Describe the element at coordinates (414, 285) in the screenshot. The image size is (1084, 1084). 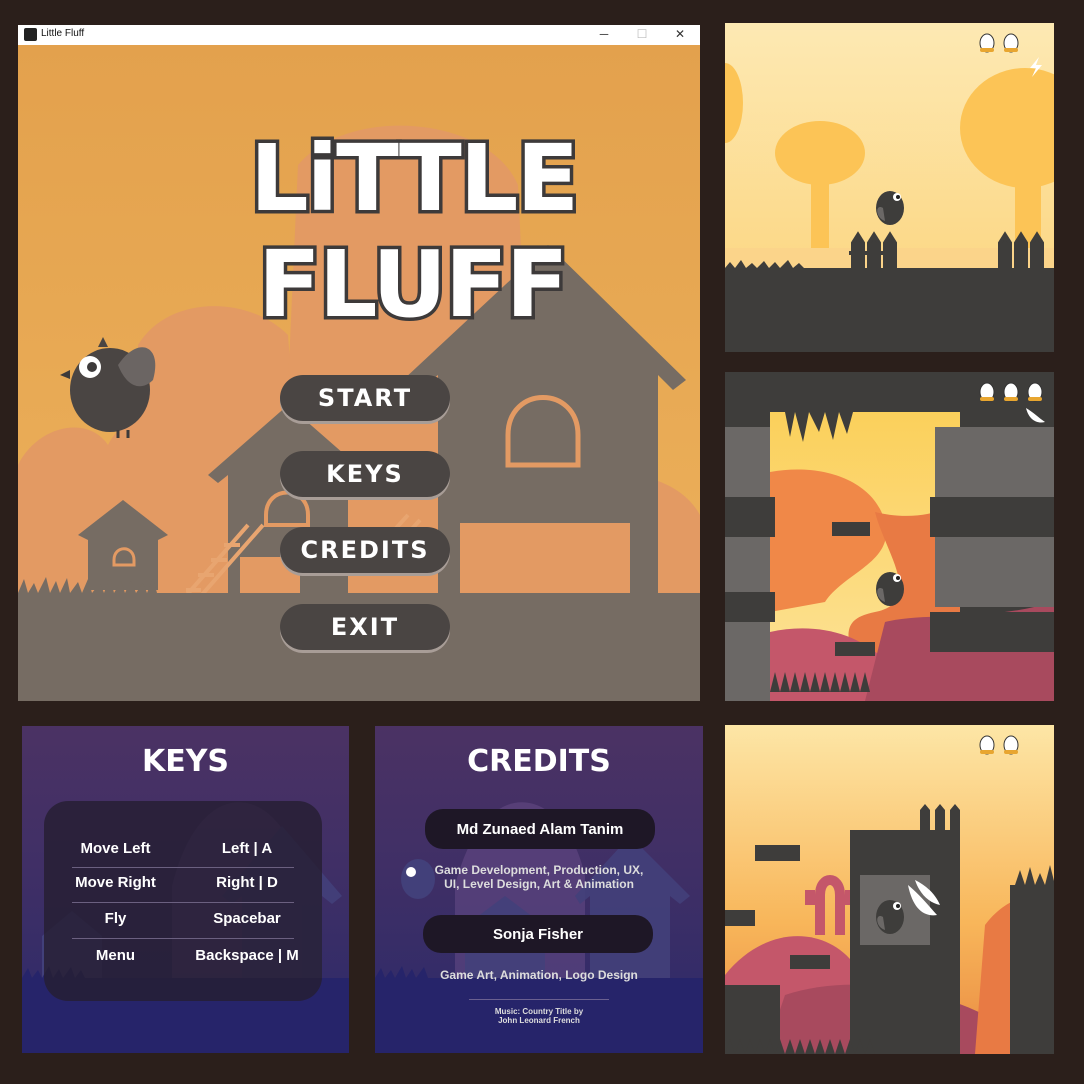
I see `game-logo-line2: FLUFF` at that location.